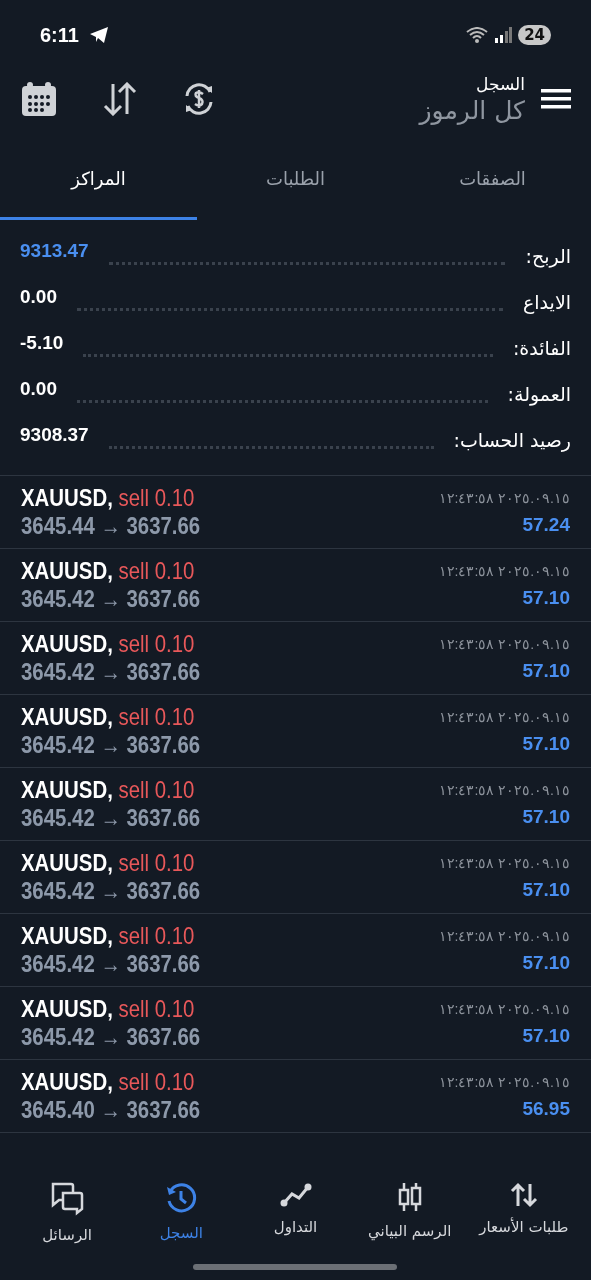  I want to click on history-clock-icon, so click(181, 1198).